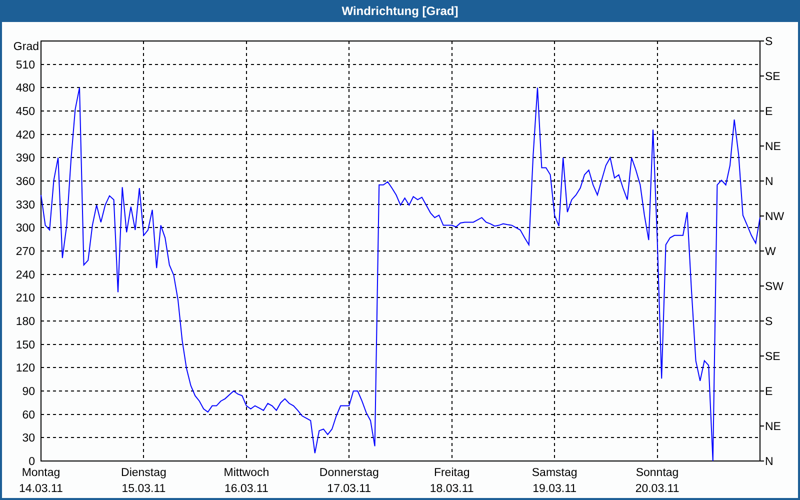  What do you see at coordinates (349, 489) in the screenshot?
I see `x-tick-date: 17.03.11` at bounding box center [349, 489].